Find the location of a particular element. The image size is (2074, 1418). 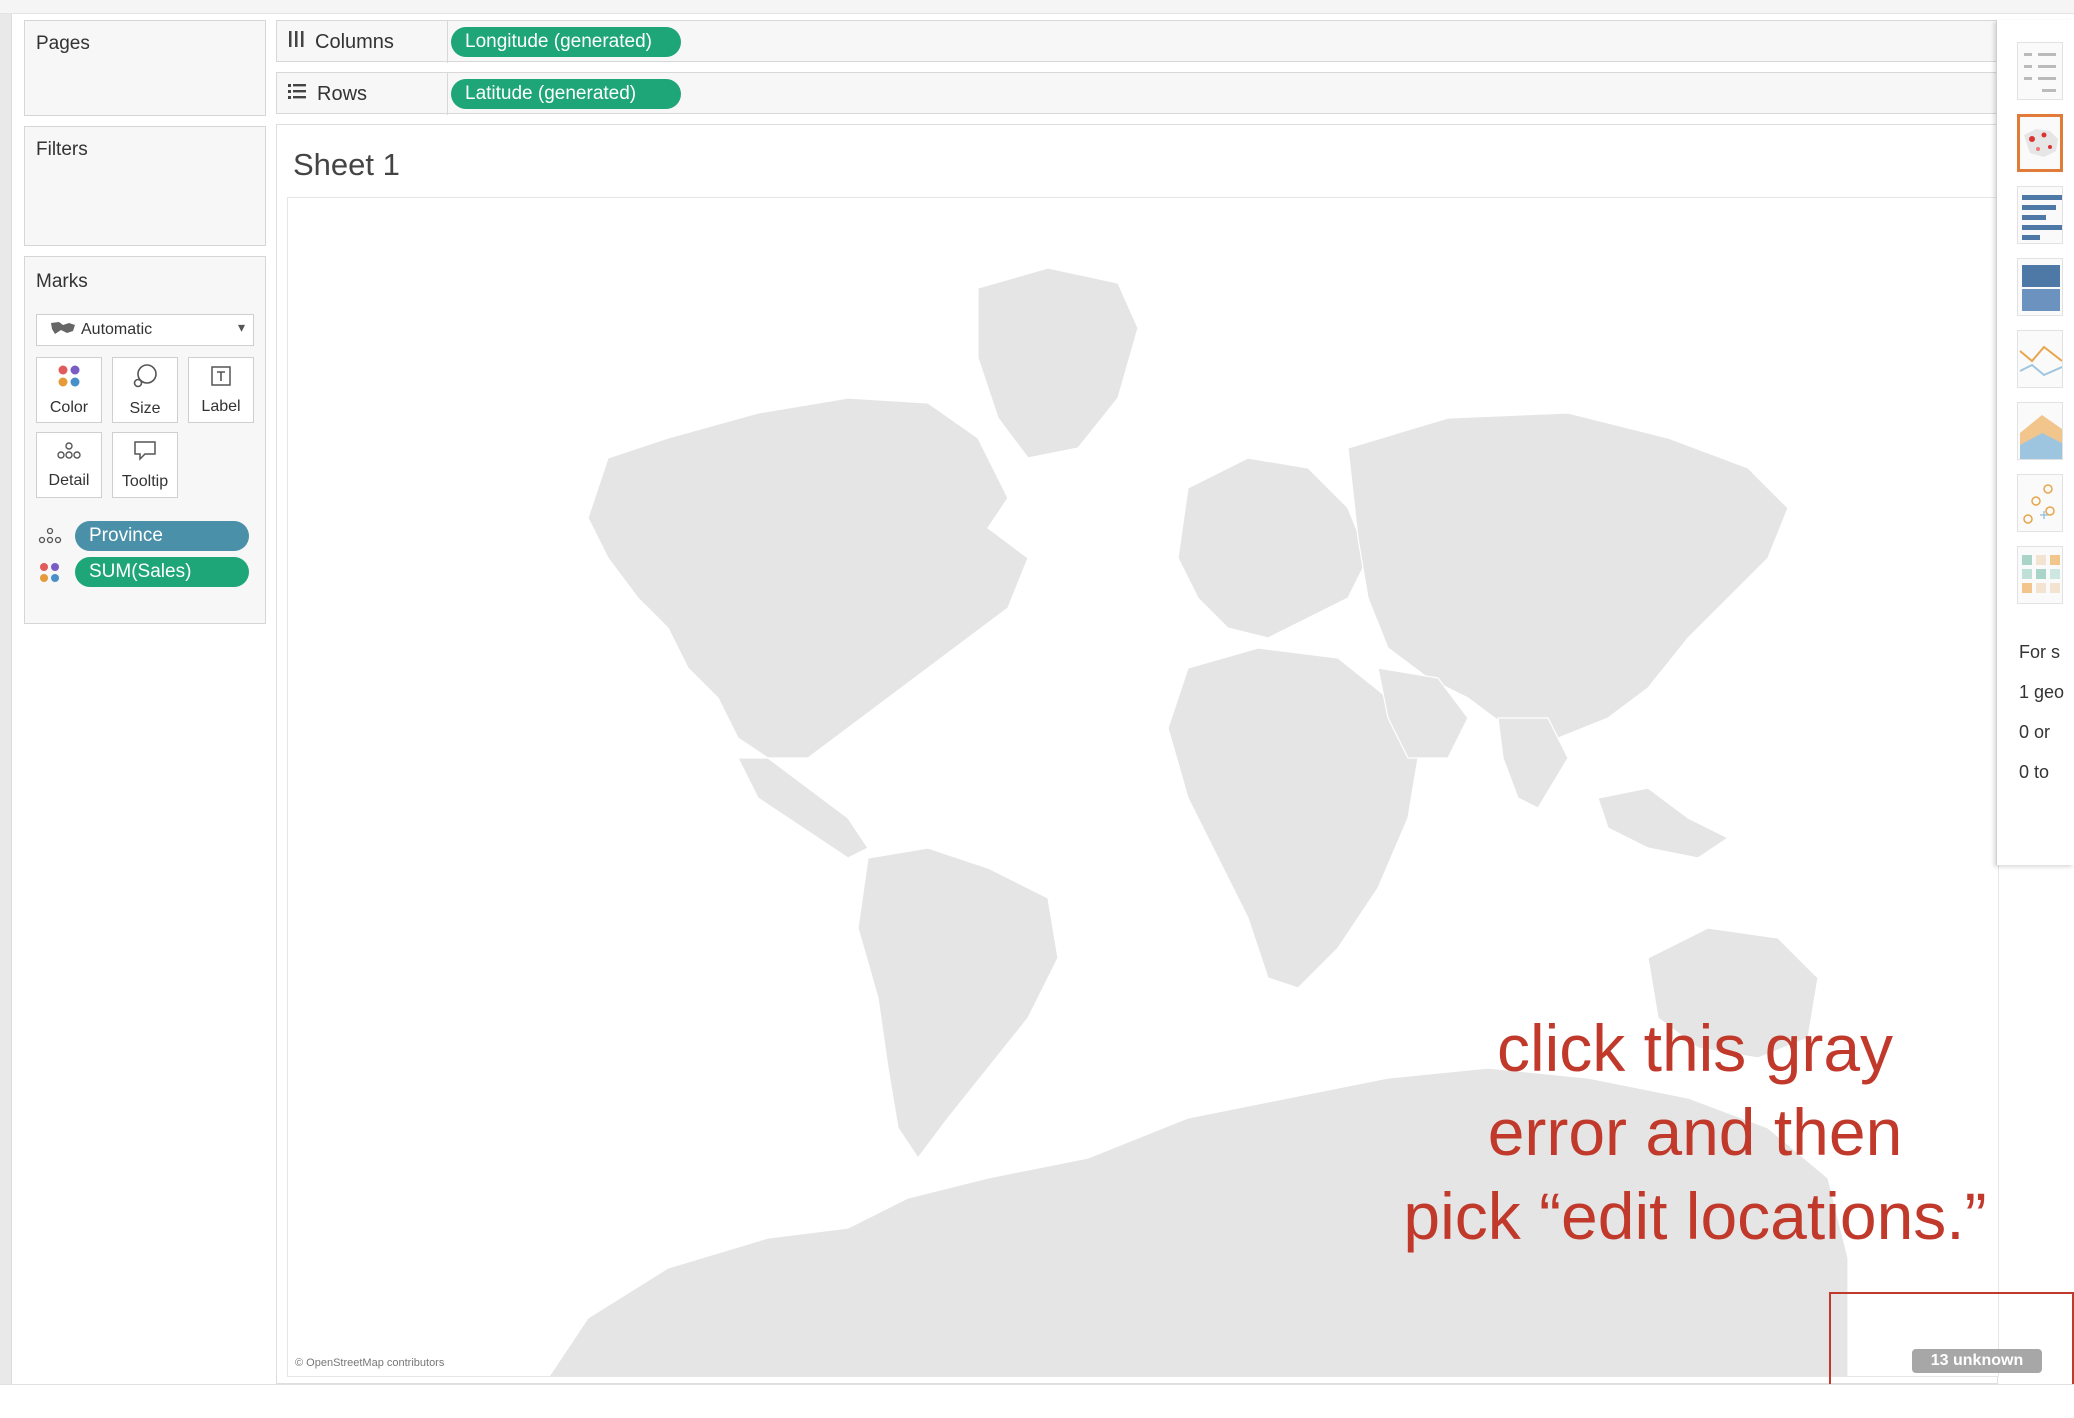

annotation-line-1: click this gray is located at coordinates (1695, 1048).